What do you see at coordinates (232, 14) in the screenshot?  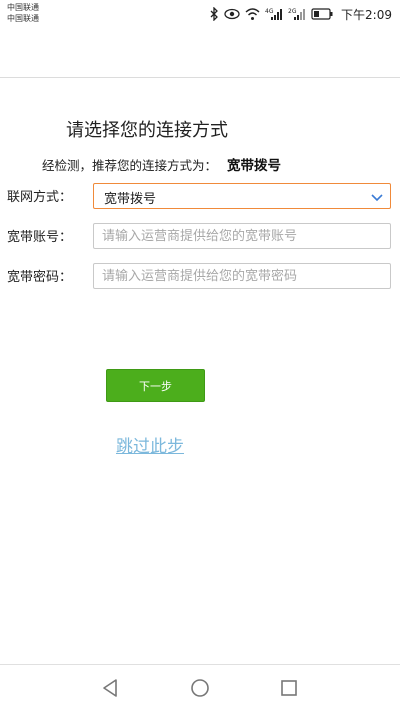 I see `eye-icon` at bounding box center [232, 14].